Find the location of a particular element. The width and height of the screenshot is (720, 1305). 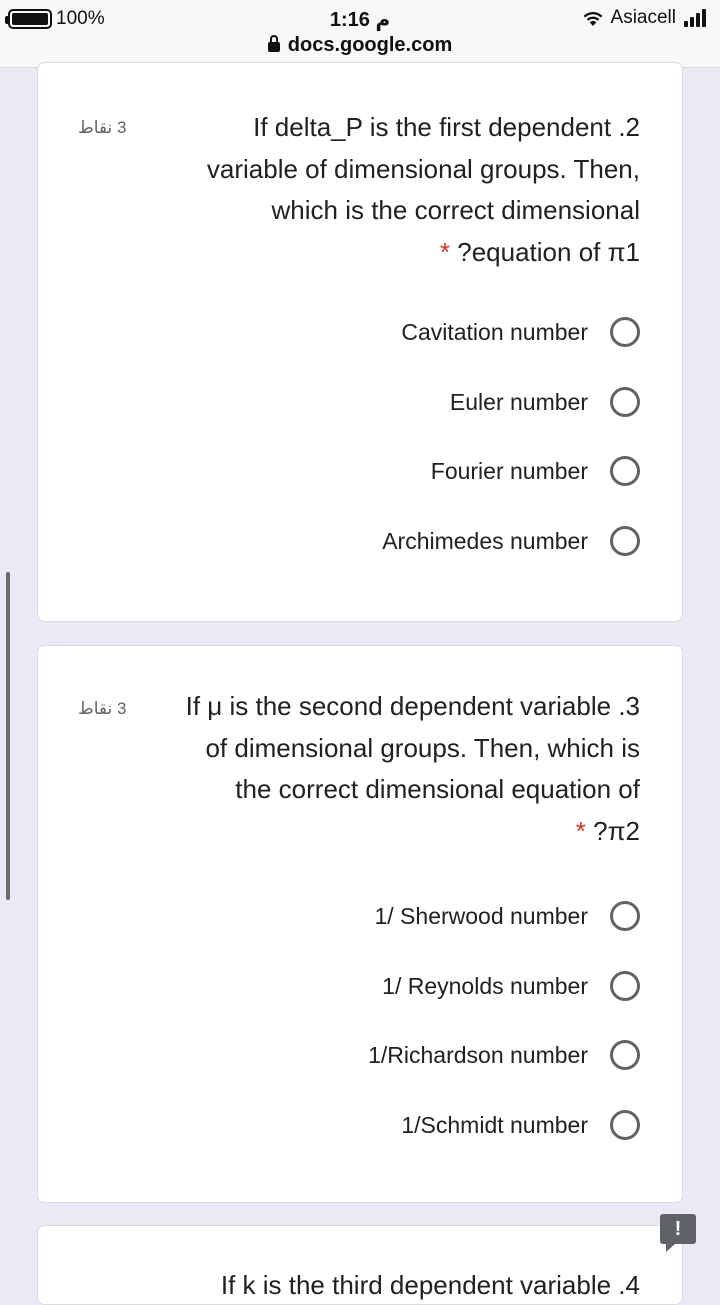

option-sherwood-number: 1/ Sherwood number is located at coordinates (507, 916).